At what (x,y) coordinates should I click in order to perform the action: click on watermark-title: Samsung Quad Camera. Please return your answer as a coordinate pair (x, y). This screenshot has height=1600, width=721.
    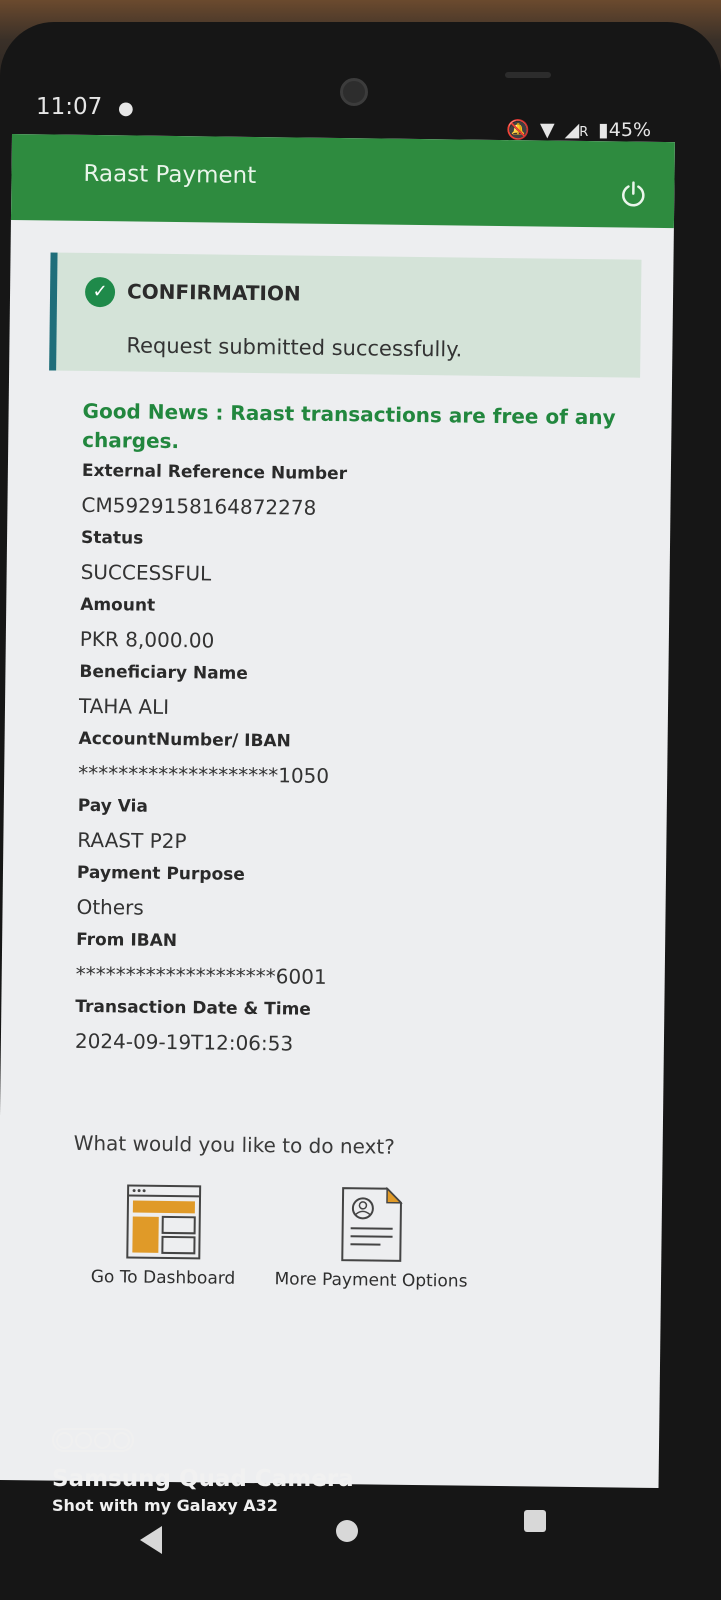
    Looking at the image, I should click on (203, 1479).